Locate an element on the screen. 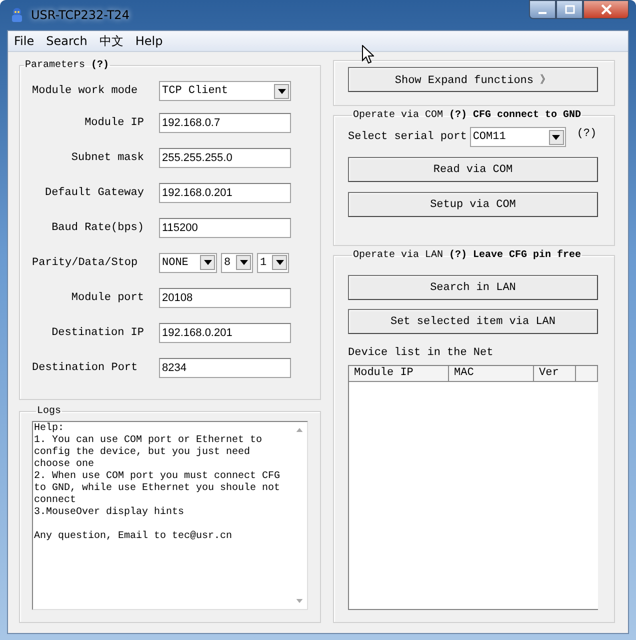  serial-port-dropdown: COM11 is located at coordinates (518, 137).